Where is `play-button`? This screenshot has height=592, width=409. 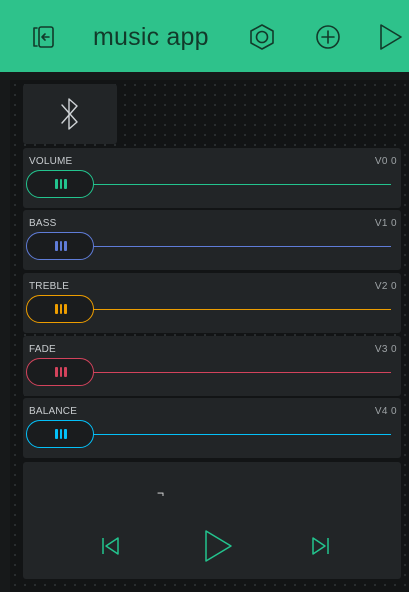 play-button is located at coordinates (218, 546).